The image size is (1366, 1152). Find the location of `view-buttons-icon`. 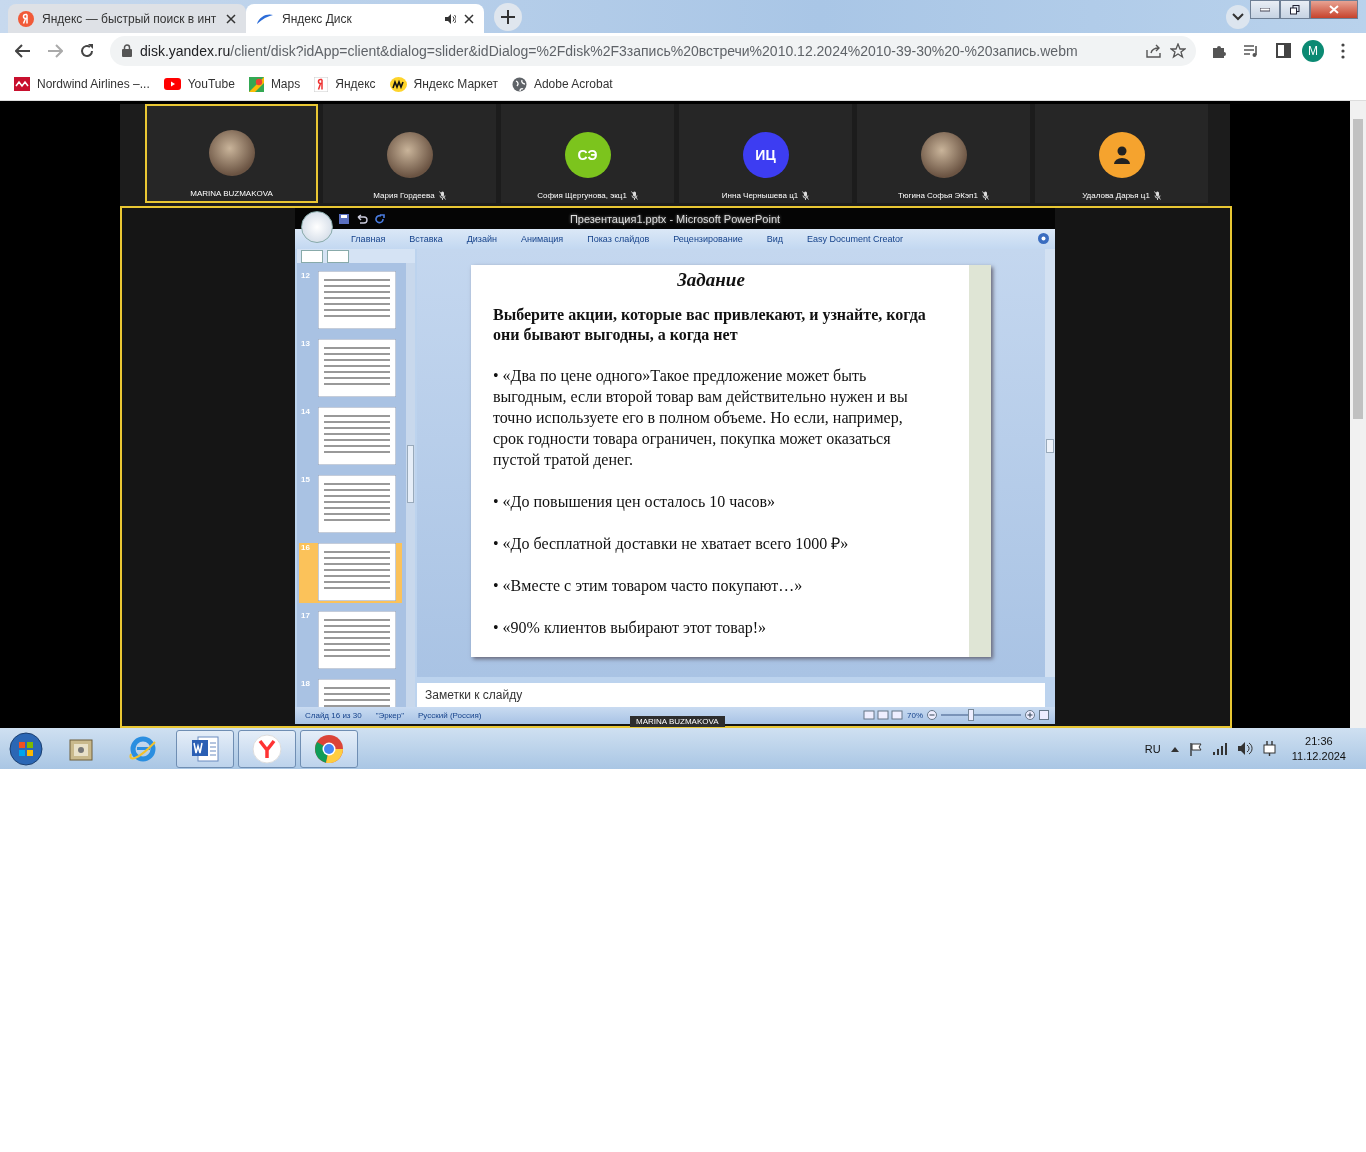

view-buttons-icon is located at coordinates (883, 715).